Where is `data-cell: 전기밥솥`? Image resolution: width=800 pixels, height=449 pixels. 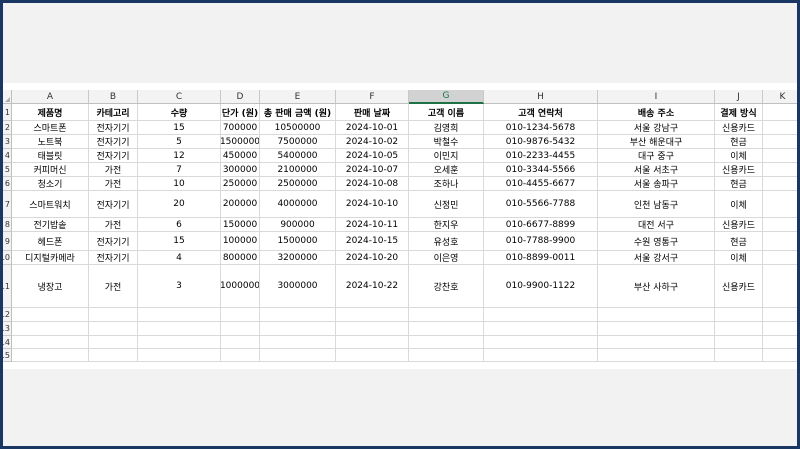
data-cell: 전기밥솥 is located at coordinates (50, 225).